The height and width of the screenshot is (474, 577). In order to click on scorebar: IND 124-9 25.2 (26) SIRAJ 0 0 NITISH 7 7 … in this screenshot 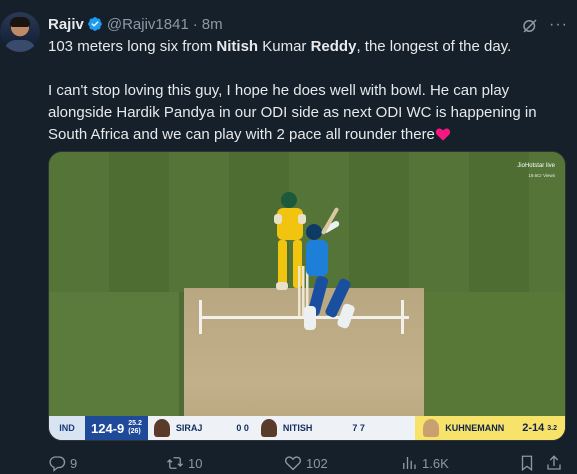, I will do `click(307, 428)`.